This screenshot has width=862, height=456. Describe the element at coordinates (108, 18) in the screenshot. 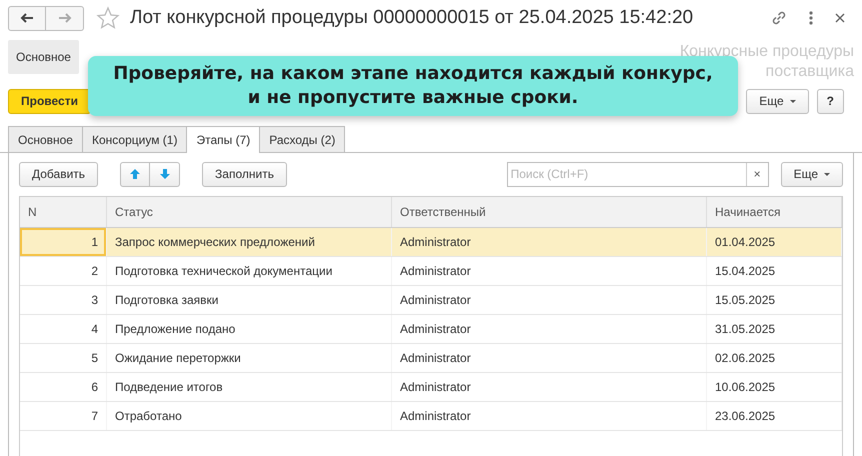

I see `star-icon` at that location.